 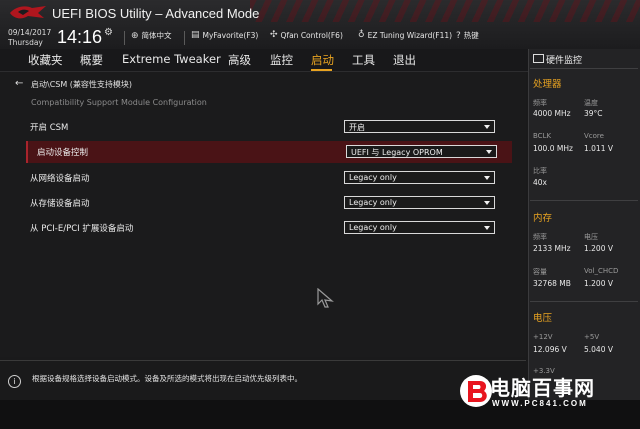 What do you see at coordinates (268, 127) in the screenshot?
I see `setting-row-csm: 开启 CSM 开启` at bounding box center [268, 127].